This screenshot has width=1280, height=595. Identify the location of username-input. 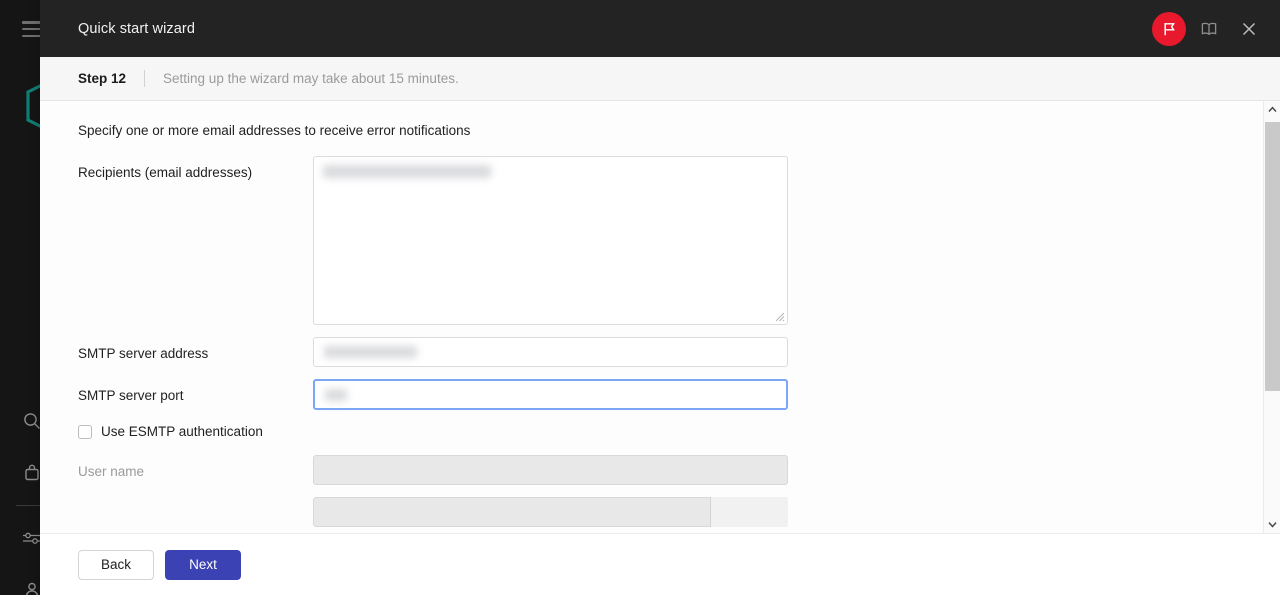
(550, 470).